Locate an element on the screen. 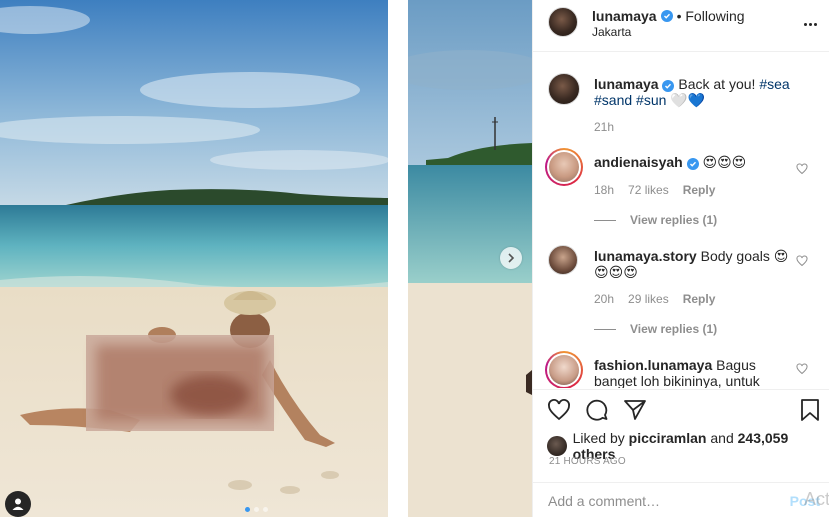 Image resolution: width=829 pixels, height=517 pixels. action-icons-row is located at coordinates (597, 410).